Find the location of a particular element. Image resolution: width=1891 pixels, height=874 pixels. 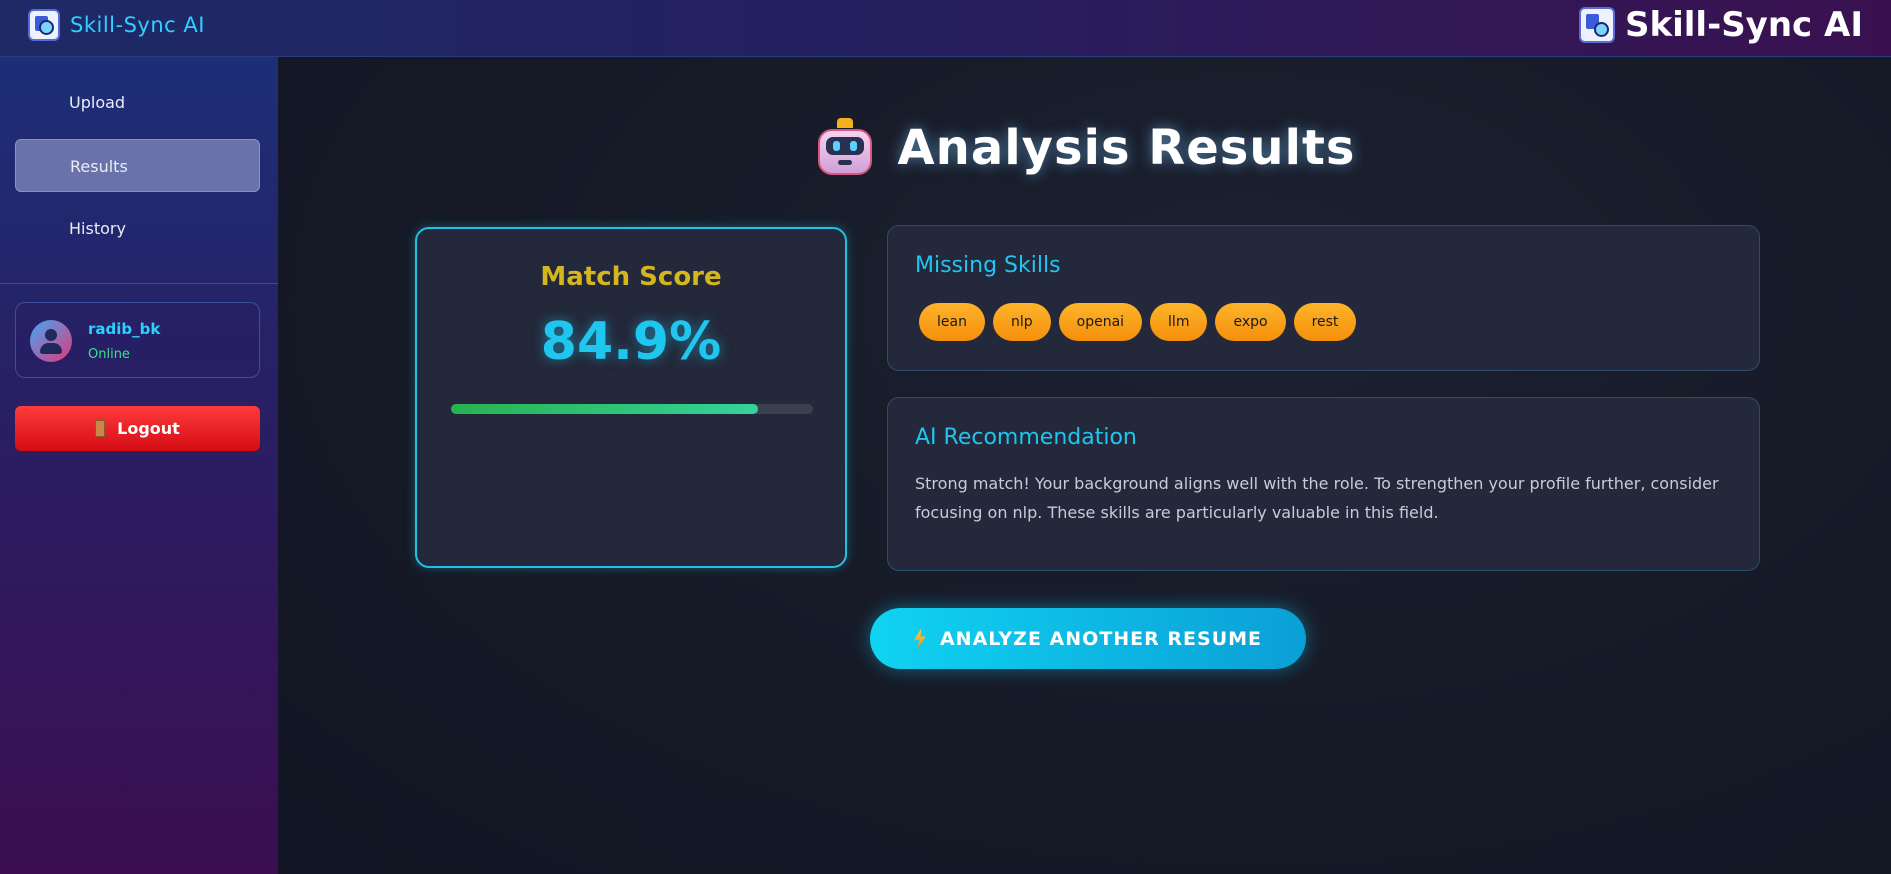

cta-label: ANALYZE ANOTHER RESUME is located at coordinates (1101, 638).